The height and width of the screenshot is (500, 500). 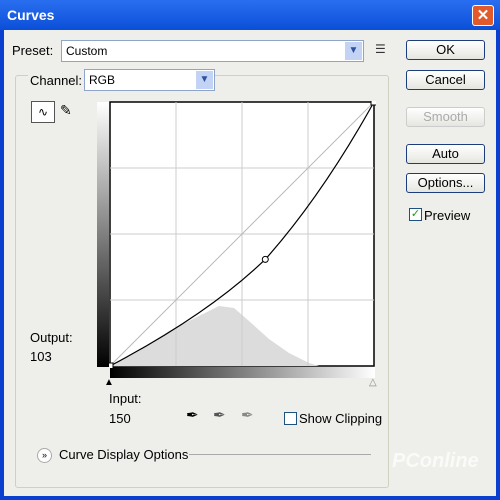 What do you see at coordinates (445, 50) in the screenshot?
I see `ok-button: OK` at bounding box center [445, 50].